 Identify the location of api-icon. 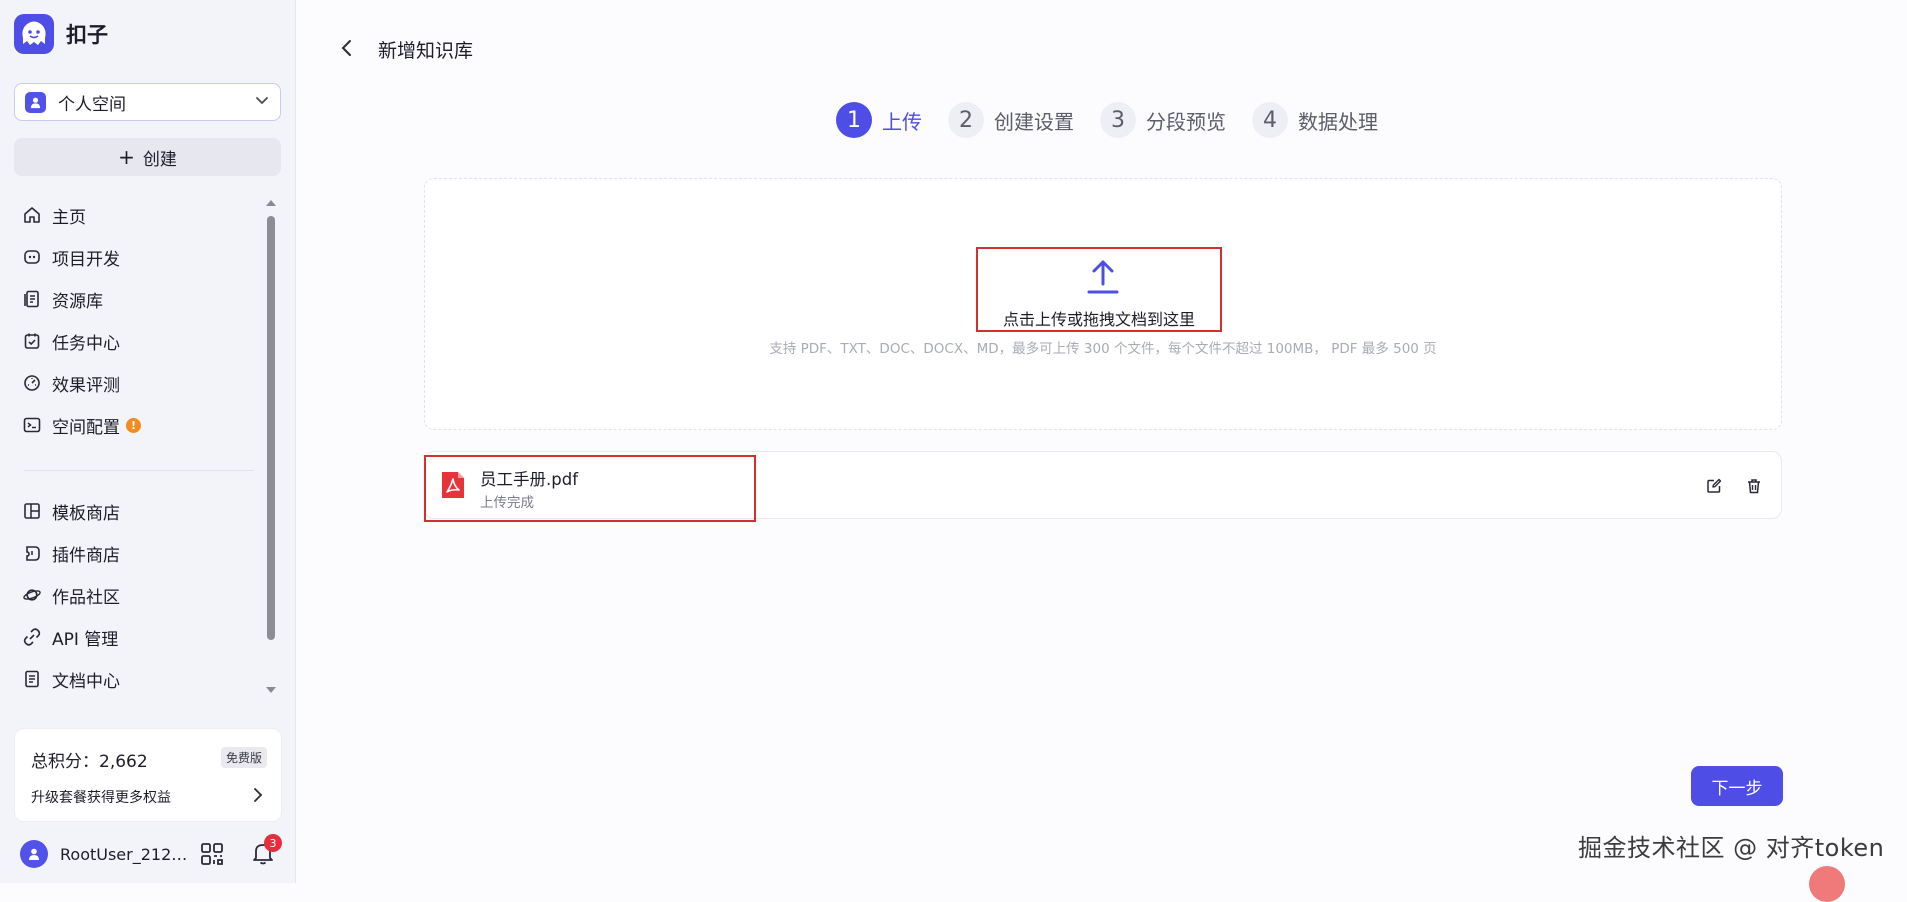
(32, 637).